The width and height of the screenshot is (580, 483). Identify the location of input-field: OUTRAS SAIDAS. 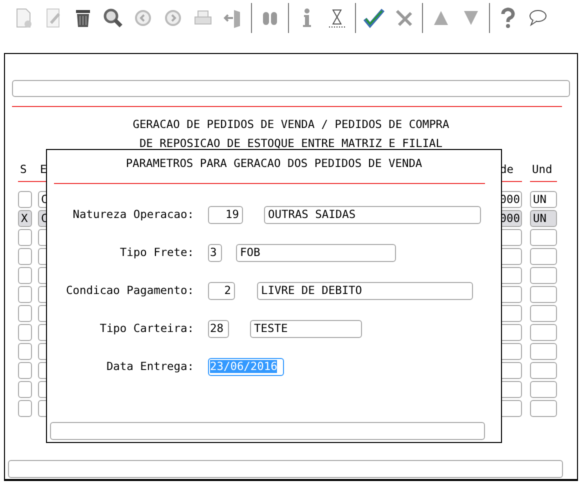
(372, 215).